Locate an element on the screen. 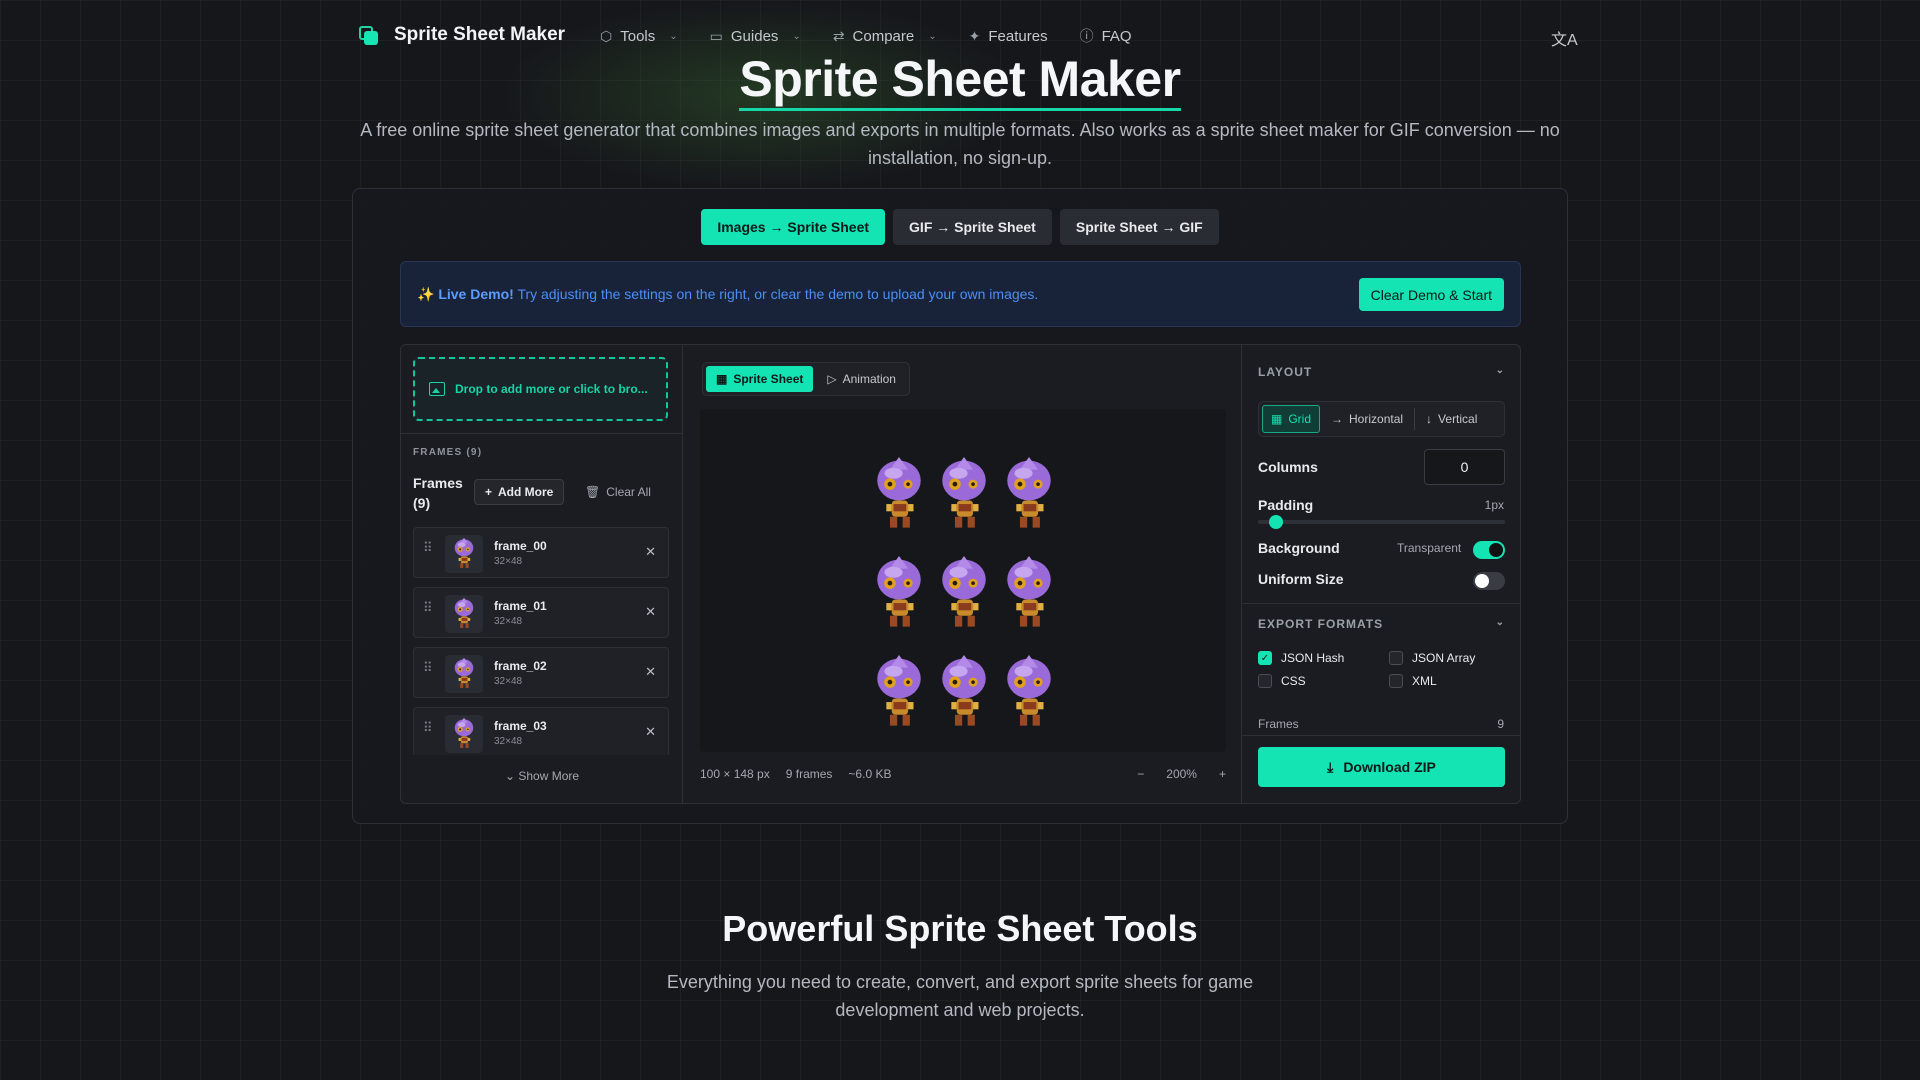 The image size is (1920, 1080). nav-label: Compare is located at coordinates (883, 36).